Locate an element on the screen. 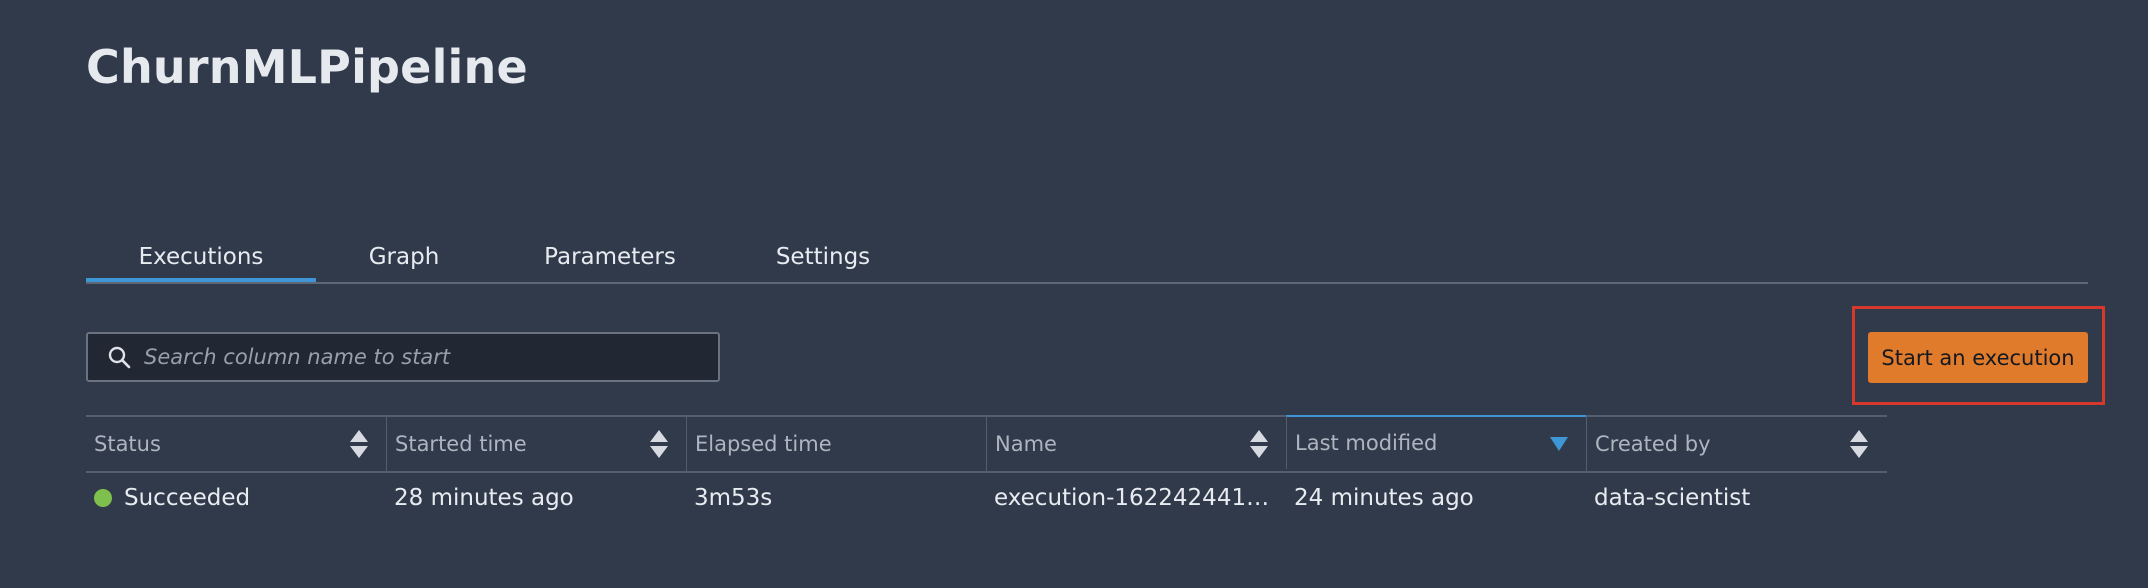 The width and height of the screenshot is (2148, 588). column-header-elapsed-time: Elapsed time is located at coordinates (836, 444).